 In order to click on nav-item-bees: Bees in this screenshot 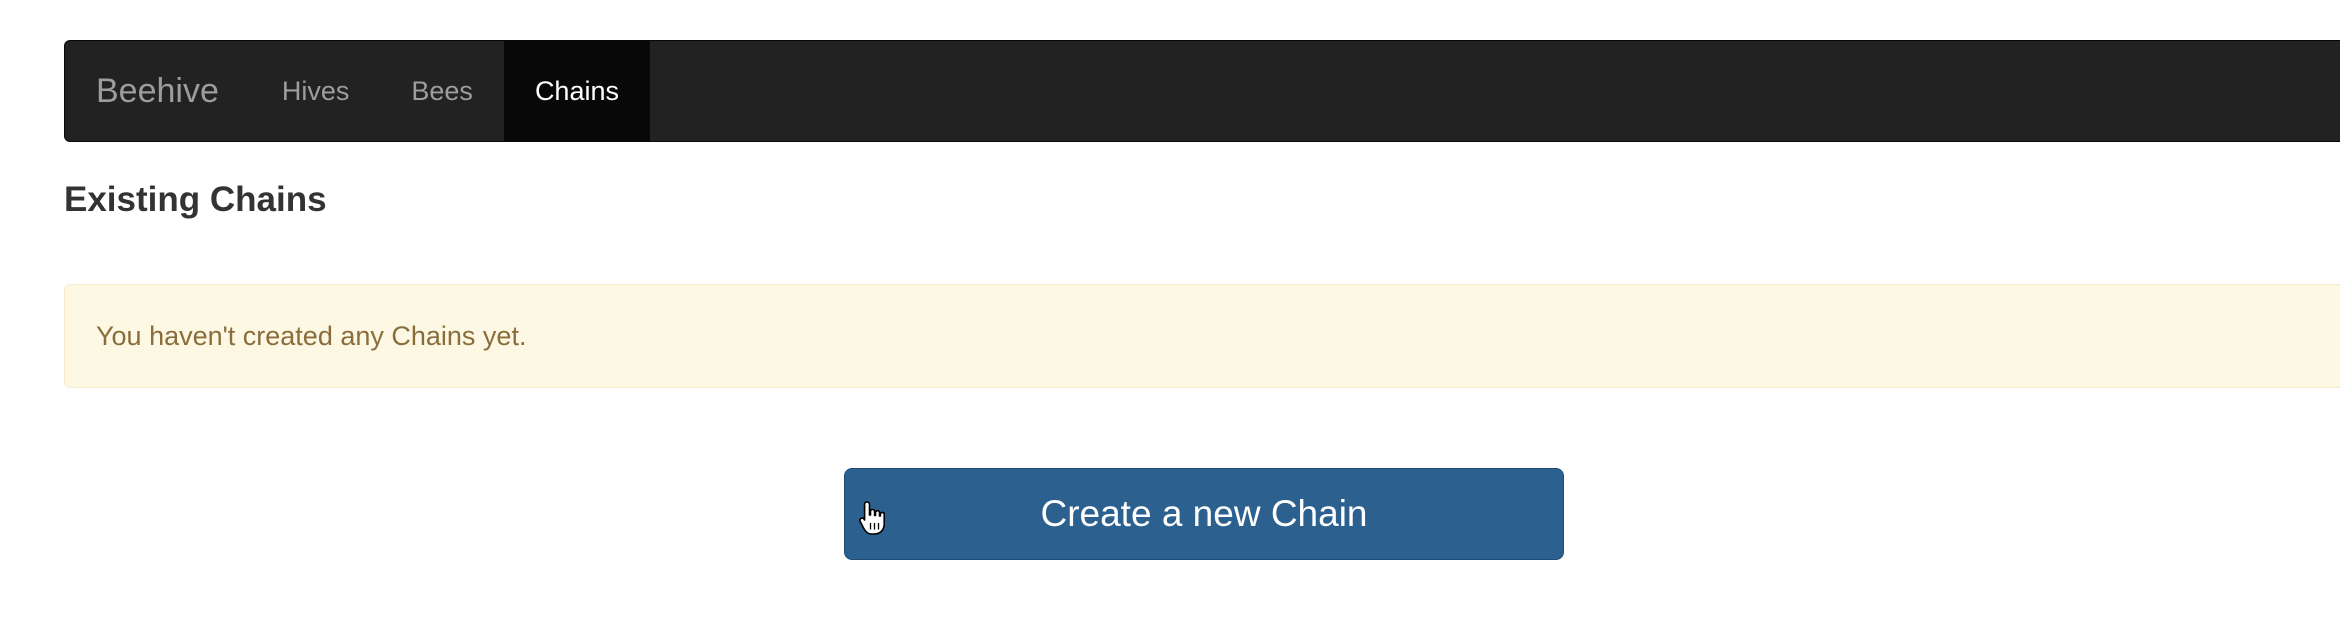, I will do `click(442, 91)`.